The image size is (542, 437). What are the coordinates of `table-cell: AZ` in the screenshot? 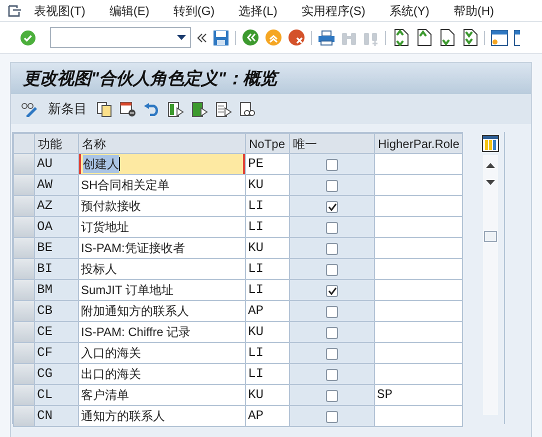 It's located at (45, 206).